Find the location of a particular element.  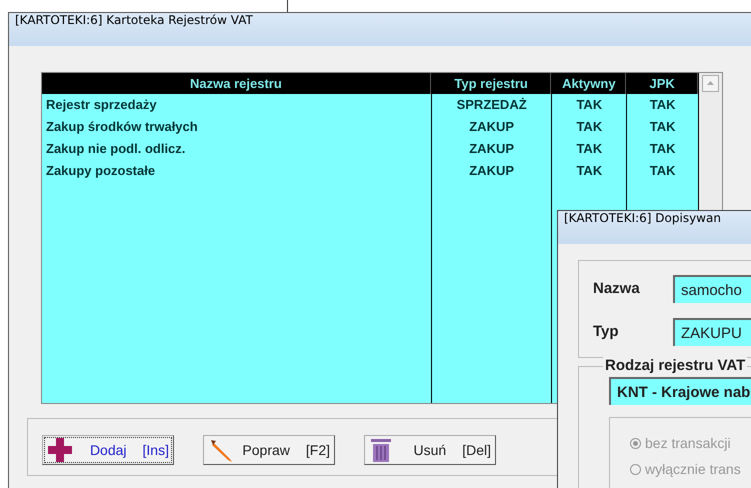

column-header: Nazwa rejestru is located at coordinates (236, 83).